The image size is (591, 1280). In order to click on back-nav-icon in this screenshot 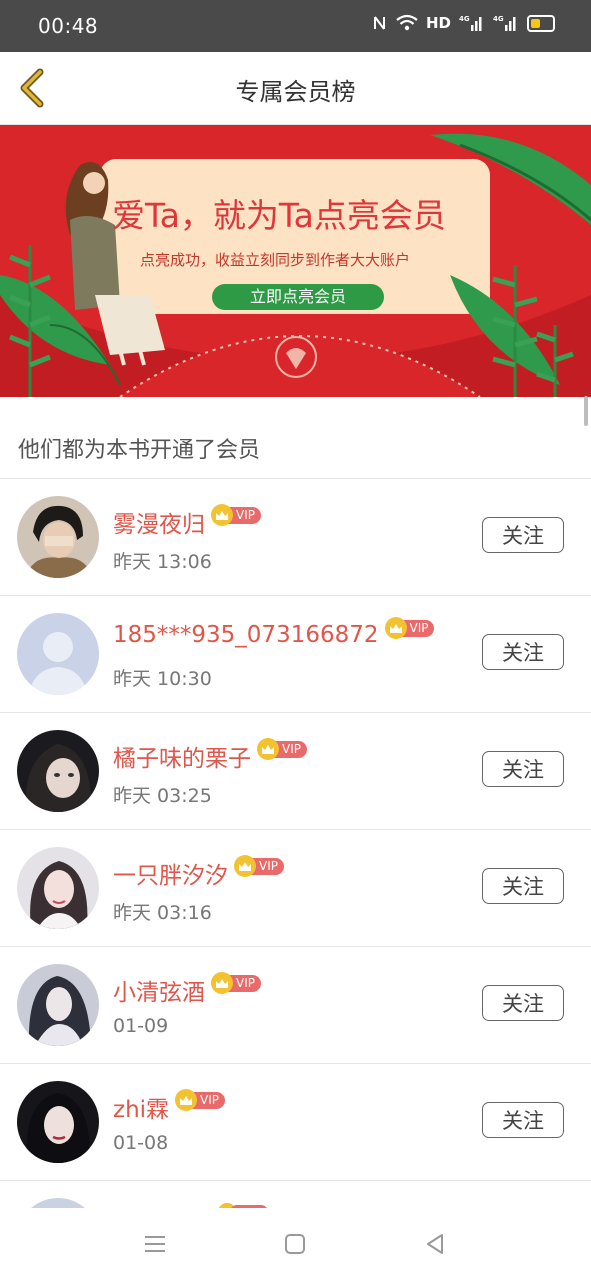, I will do `click(436, 1244)`.